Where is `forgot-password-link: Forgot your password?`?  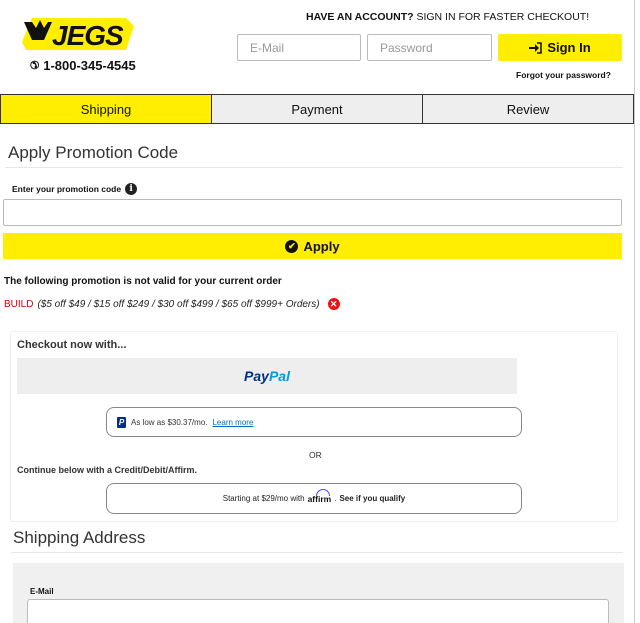 forgot-password-link: Forgot your password? is located at coordinates (563, 75).